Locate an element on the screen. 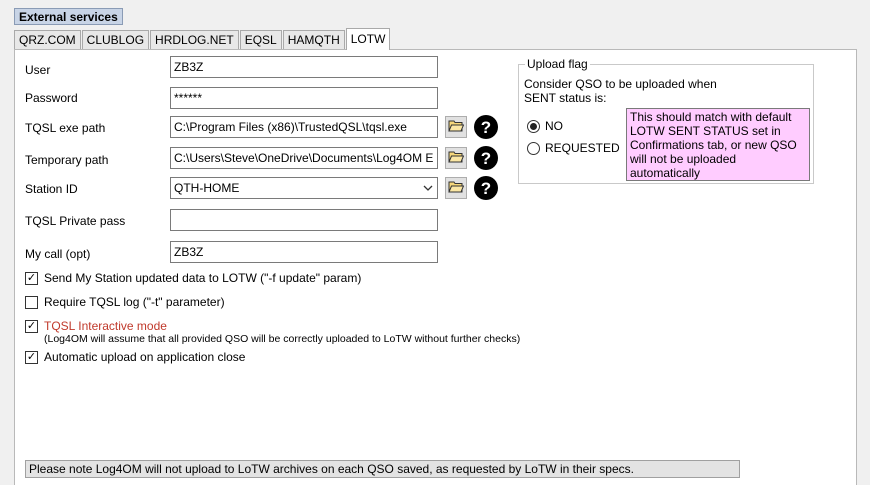  interactive-mode-checkbox: ✓ is located at coordinates (31, 326).